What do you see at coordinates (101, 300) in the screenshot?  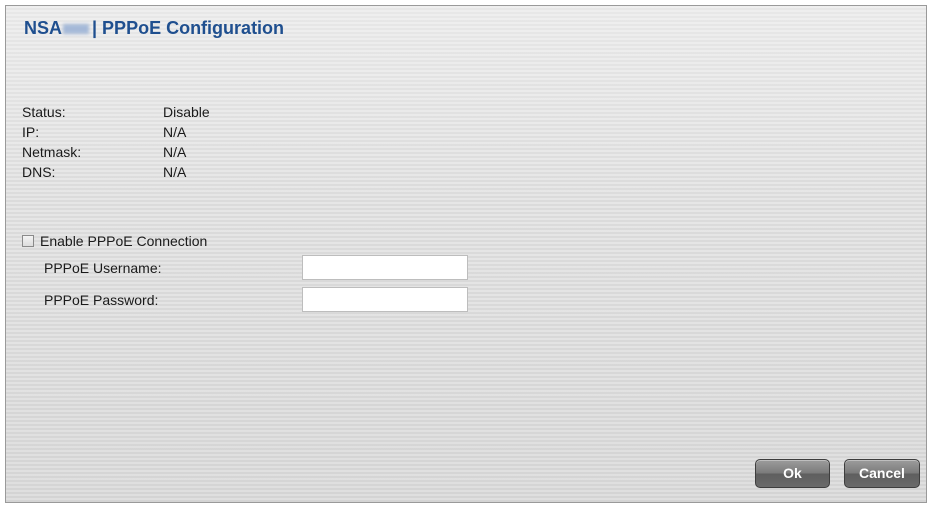 I see `pppoe-password-label: PPPoE Password:` at bounding box center [101, 300].